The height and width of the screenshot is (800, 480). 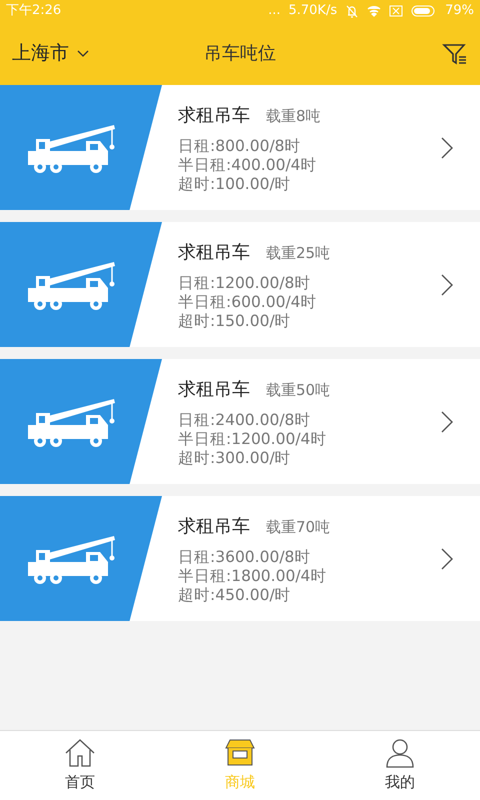 What do you see at coordinates (253, 576) in the screenshot?
I see `price-line: 半日租:1800.00/4时` at bounding box center [253, 576].